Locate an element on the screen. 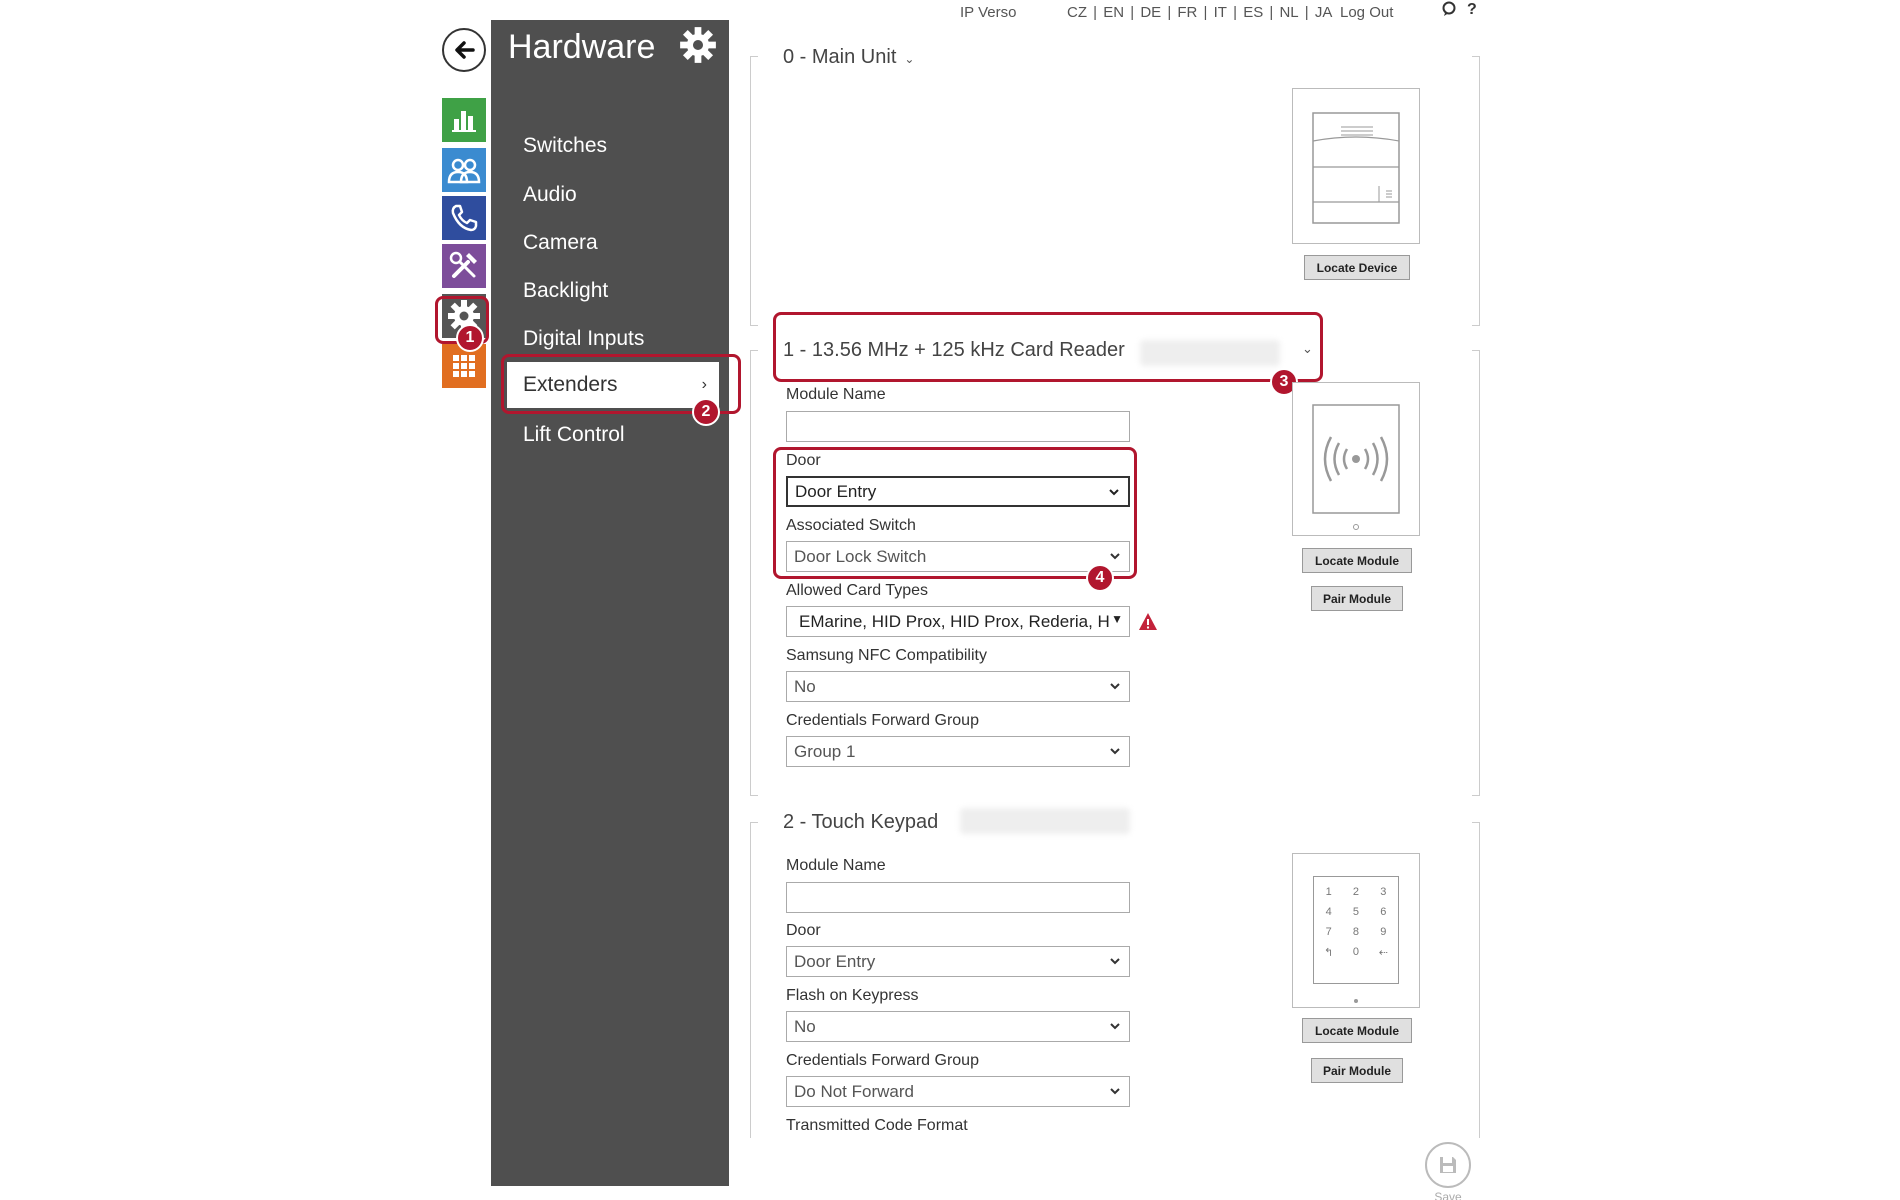 This screenshot has width=1900, height=1200. lang-es: ES is located at coordinates (1253, 12).